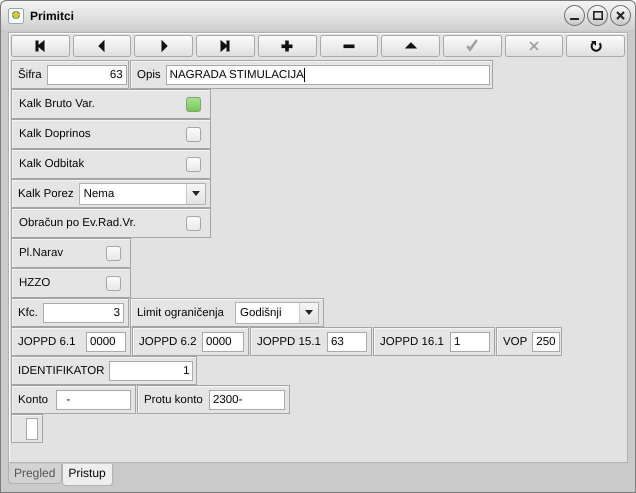  Describe the element at coordinates (40, 46) in the screenshot. I see `first-record-button` at that location.